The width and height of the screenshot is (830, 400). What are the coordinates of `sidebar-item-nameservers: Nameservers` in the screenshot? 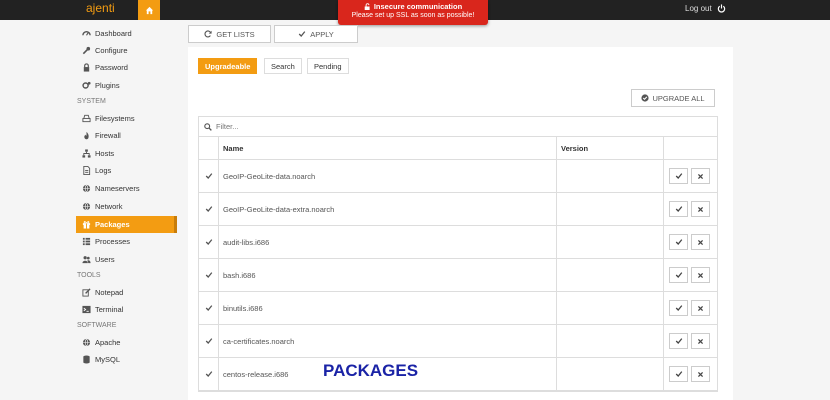 It's located at (126, 188).